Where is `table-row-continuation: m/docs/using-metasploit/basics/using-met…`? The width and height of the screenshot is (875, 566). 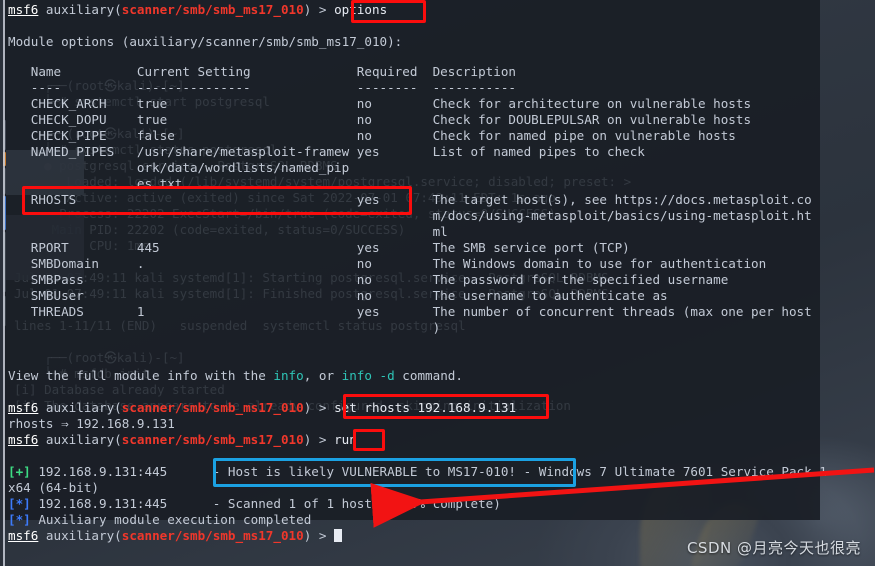 table-row-continuation: m/docs/using-metasploit/basics/using-met… is located at coordinates (410, 215).